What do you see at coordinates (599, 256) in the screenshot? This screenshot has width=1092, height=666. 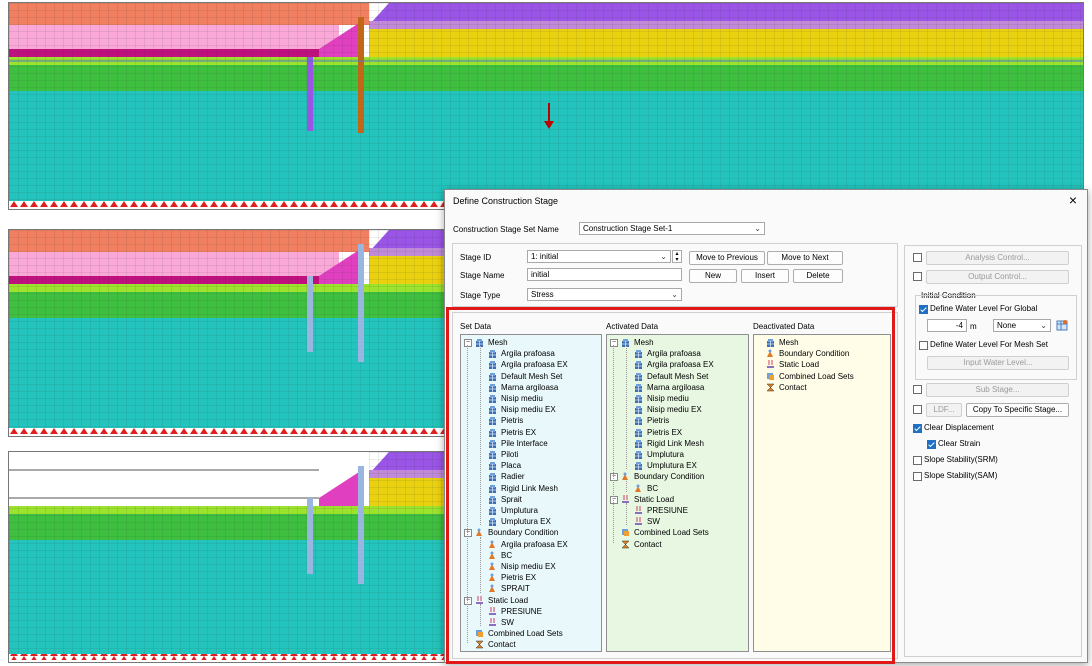 I see `stage-id-combo: 1: initial ⌄` at bounding box center [599, 256].